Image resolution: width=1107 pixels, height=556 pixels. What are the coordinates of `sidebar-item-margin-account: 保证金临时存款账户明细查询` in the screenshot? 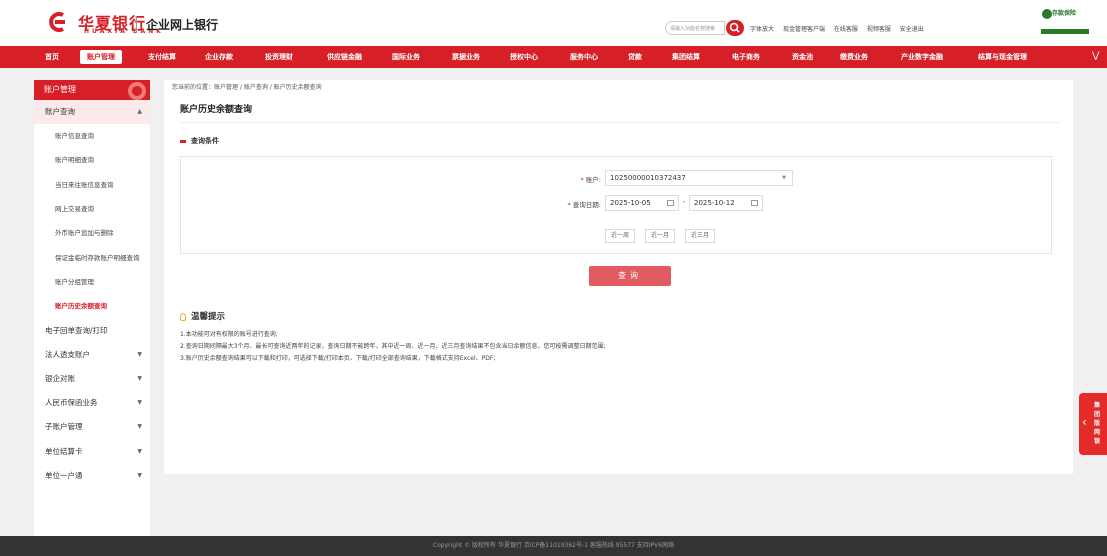 It's located at (92, 258).